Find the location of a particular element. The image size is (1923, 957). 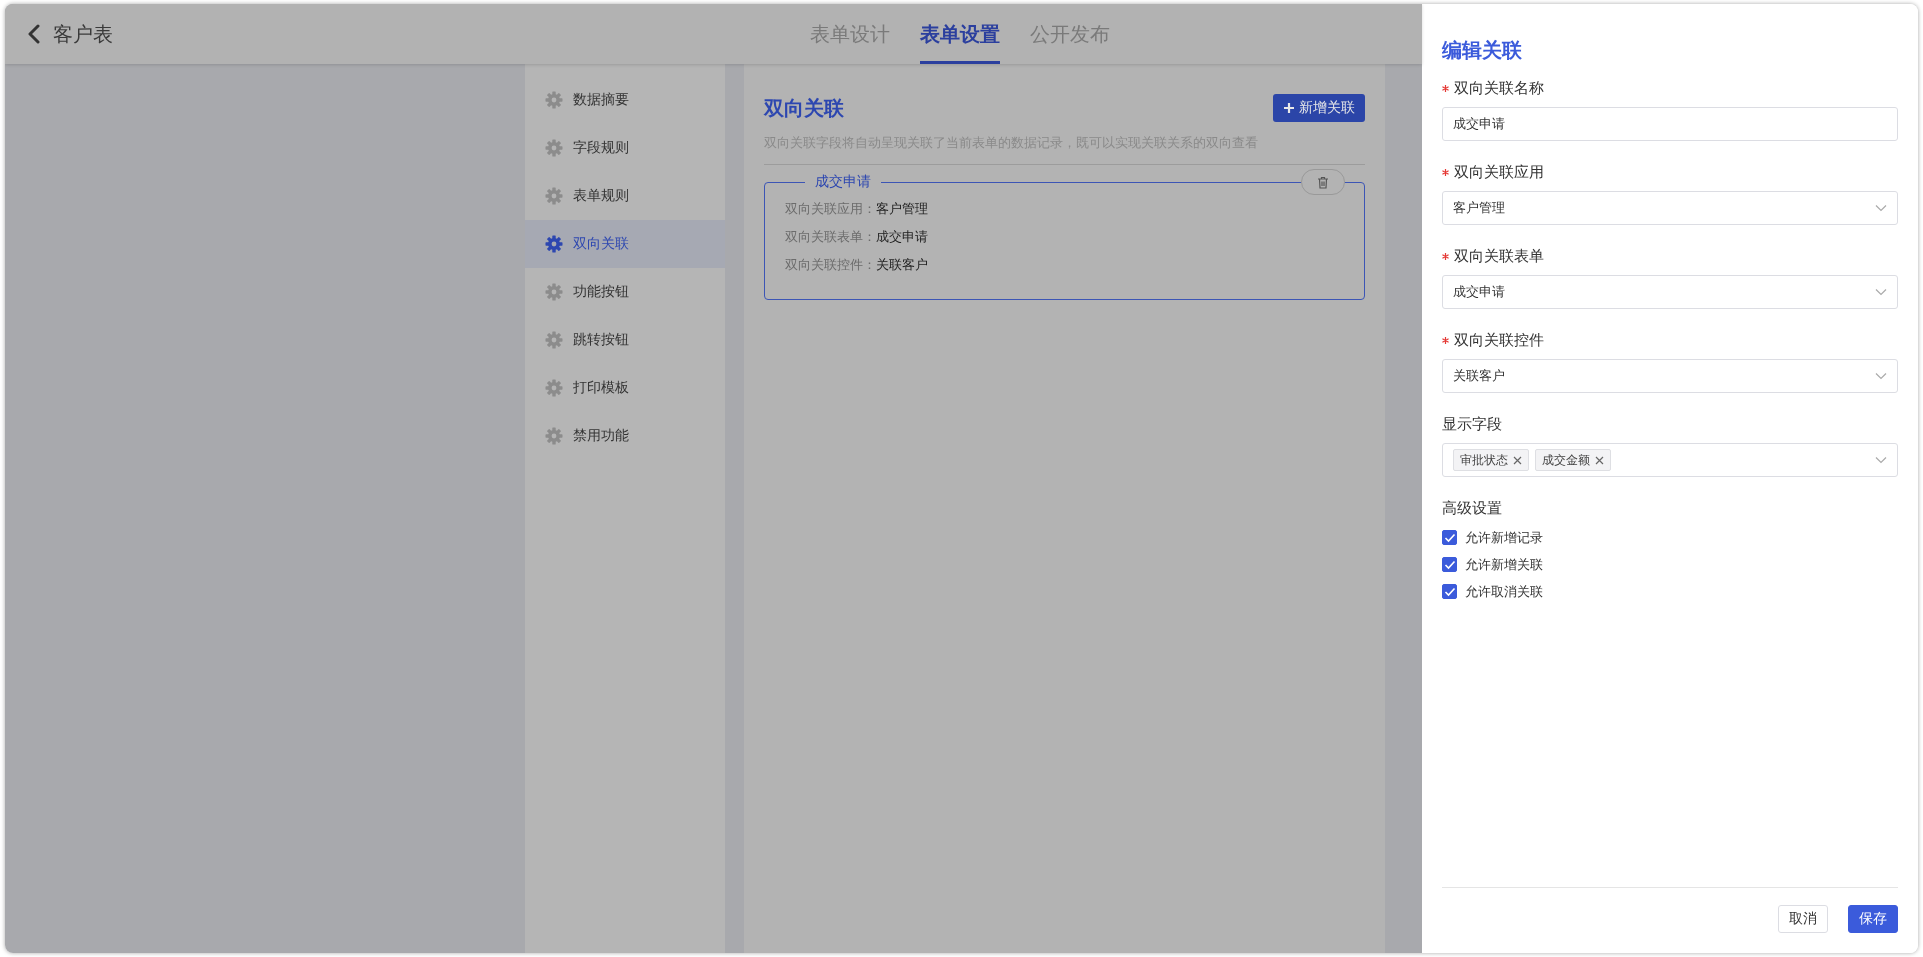

field-label: 双向关联控件 is located at coordinates (1499, 340).